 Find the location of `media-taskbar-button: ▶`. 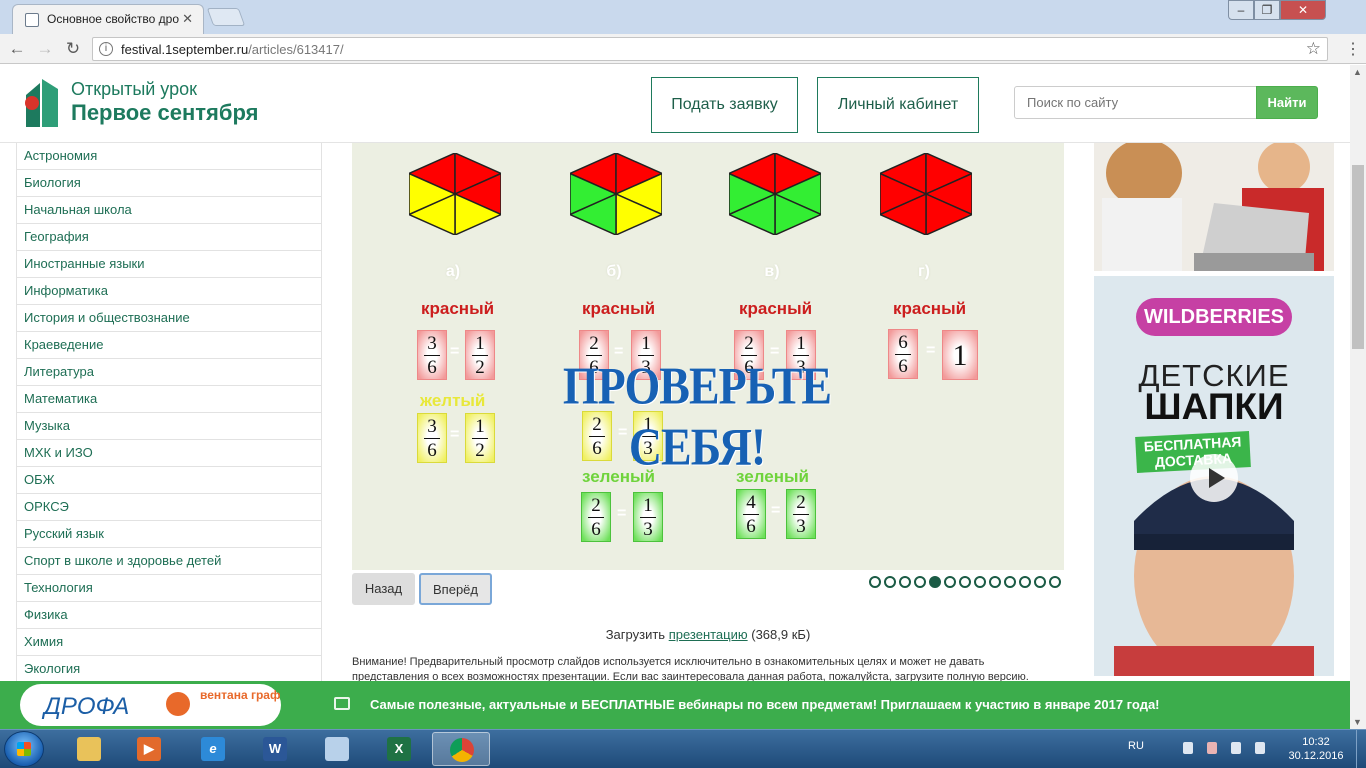

media-taskbar-button: ▶ is located at coordinates (149, 749).